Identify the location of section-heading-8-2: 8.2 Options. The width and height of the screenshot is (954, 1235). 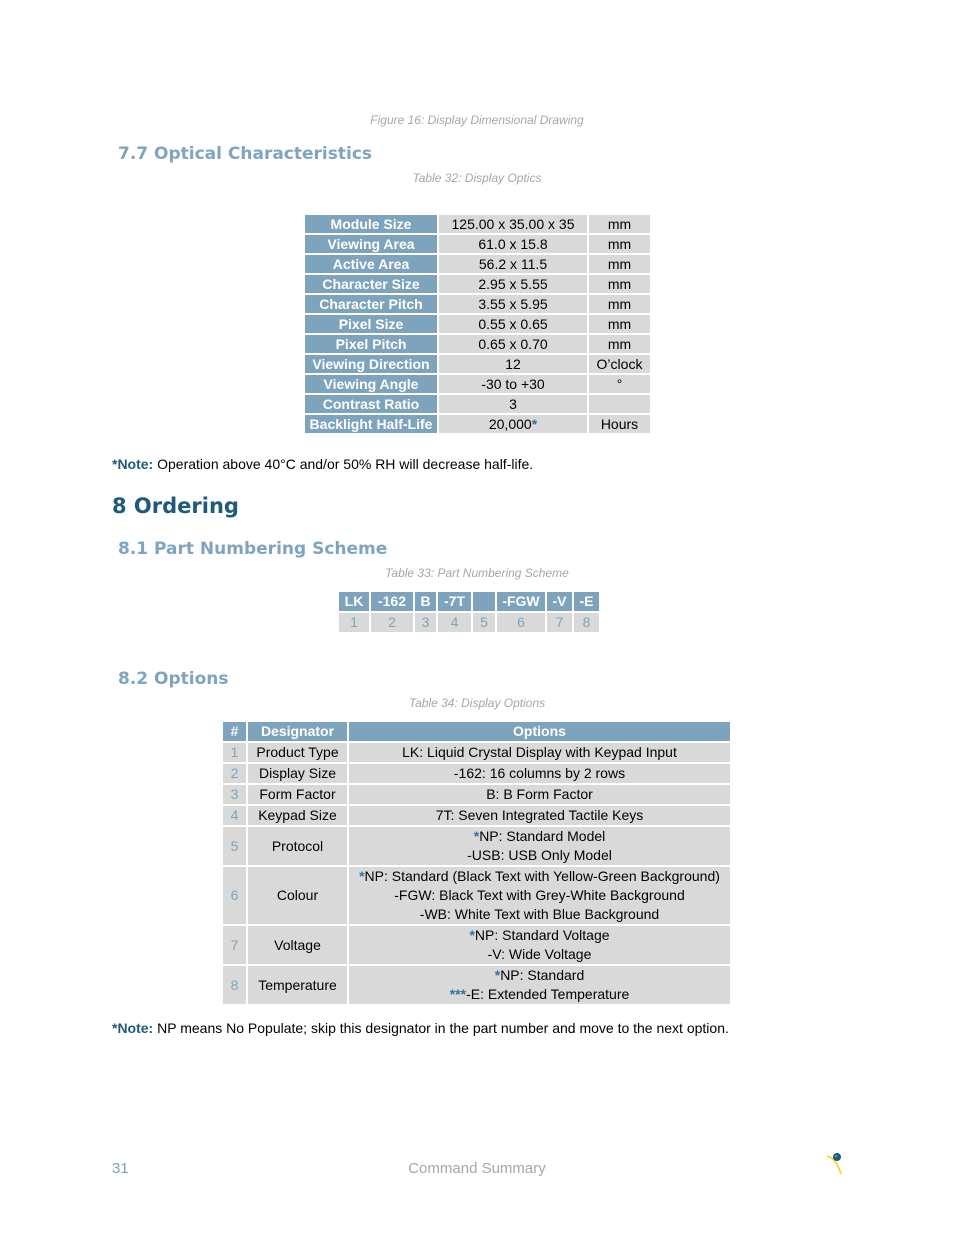
(173, 679).